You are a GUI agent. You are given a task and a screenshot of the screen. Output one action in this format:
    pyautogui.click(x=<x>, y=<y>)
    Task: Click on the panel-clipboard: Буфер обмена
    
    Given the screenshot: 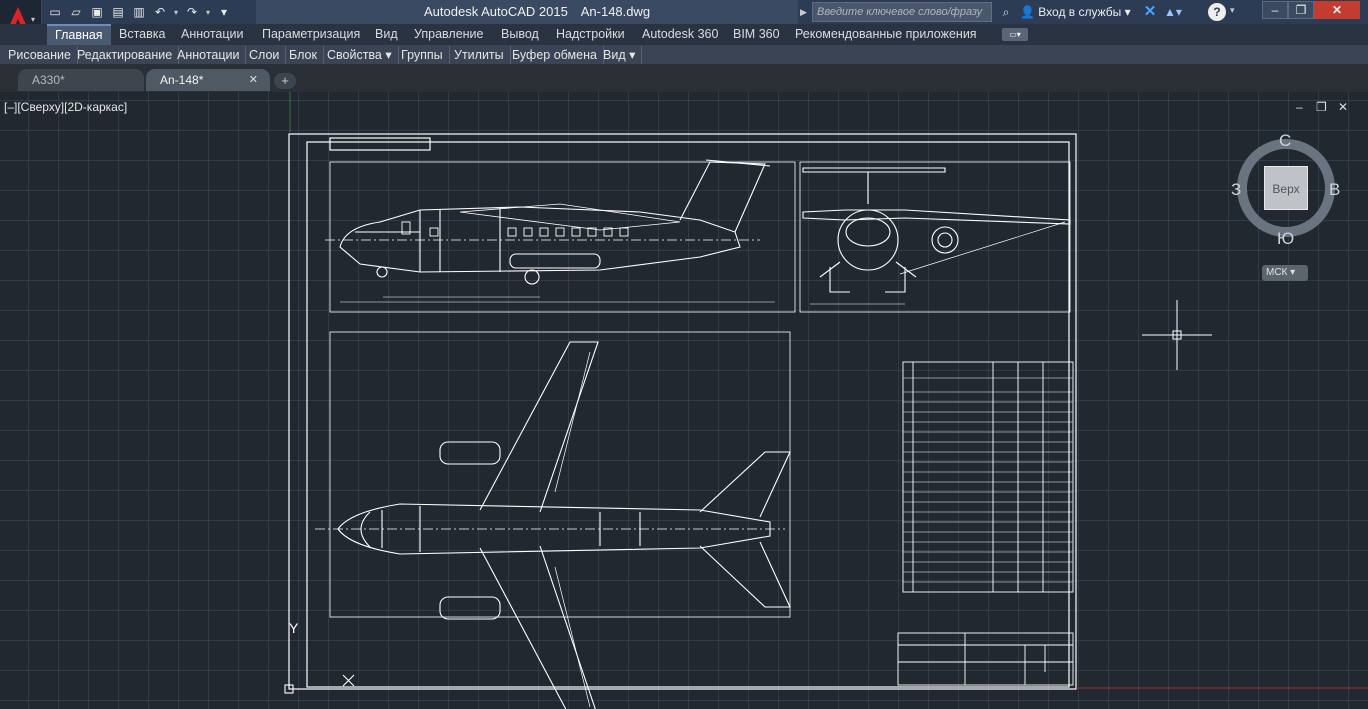 What is the action you would take?
    pyautogui.click(x=555, y=55)
    